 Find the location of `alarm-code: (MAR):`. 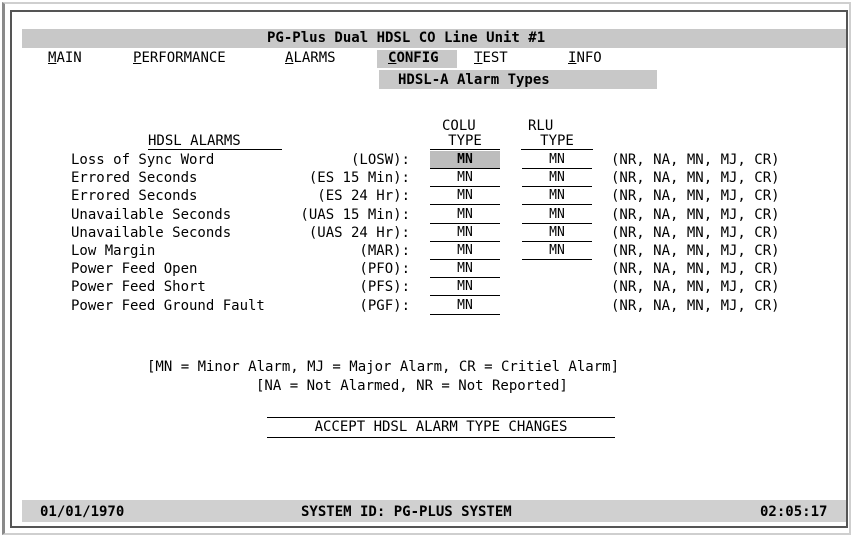

alarm-code: (MAR): is located at coordinates (384, 251).